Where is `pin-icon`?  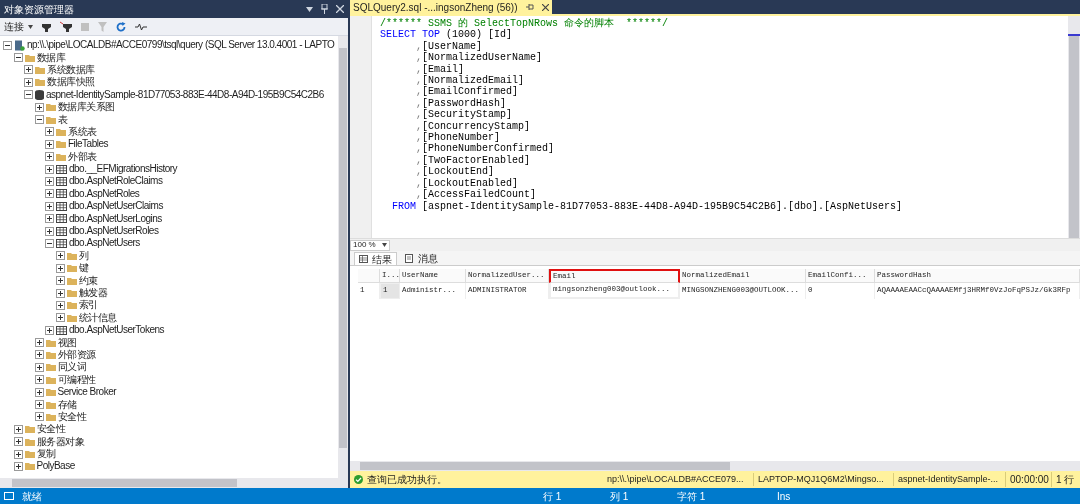 pin-icon is located at coordinates (529, 7).